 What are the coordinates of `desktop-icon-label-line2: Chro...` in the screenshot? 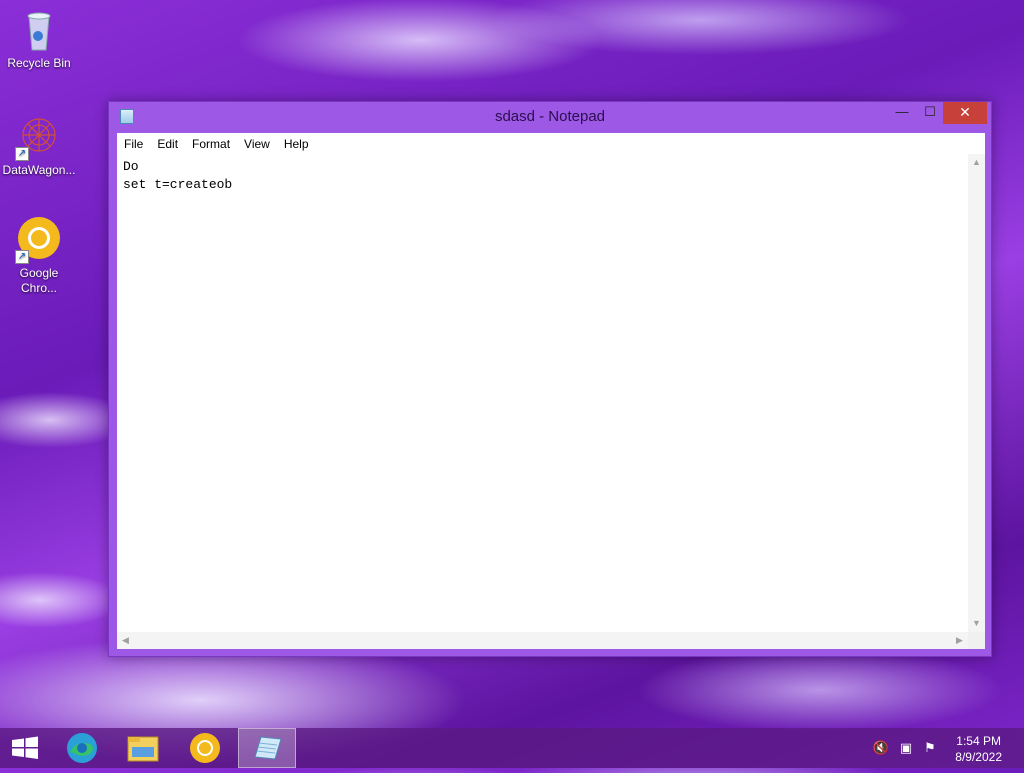 It's located at (38, 288).